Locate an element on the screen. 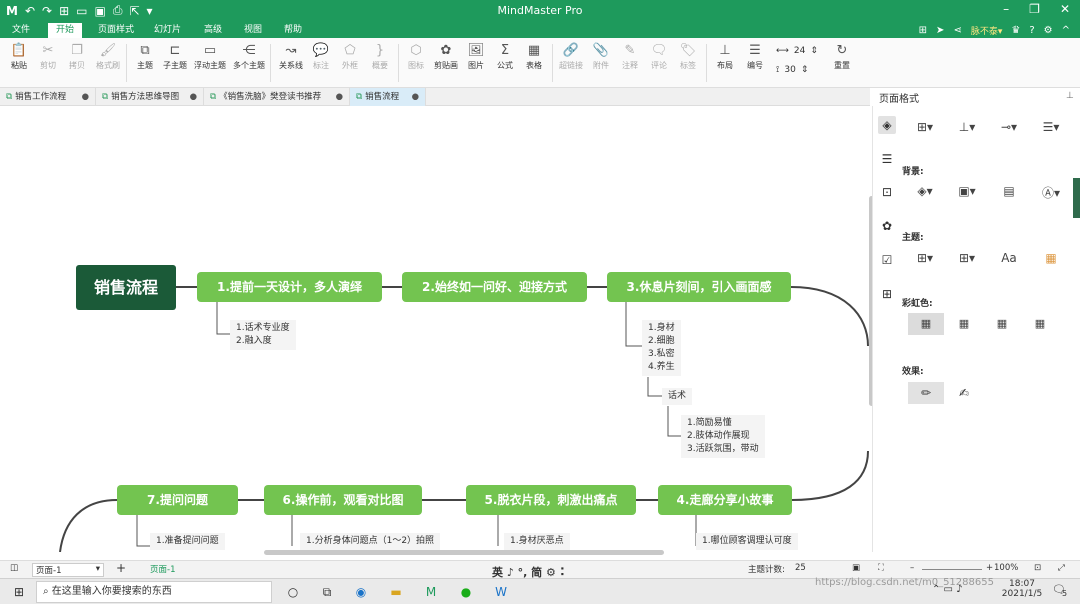 This screenshot has width=1080, height=604. main-topic: 7.提问问题 is located at coordinates (177, 500).